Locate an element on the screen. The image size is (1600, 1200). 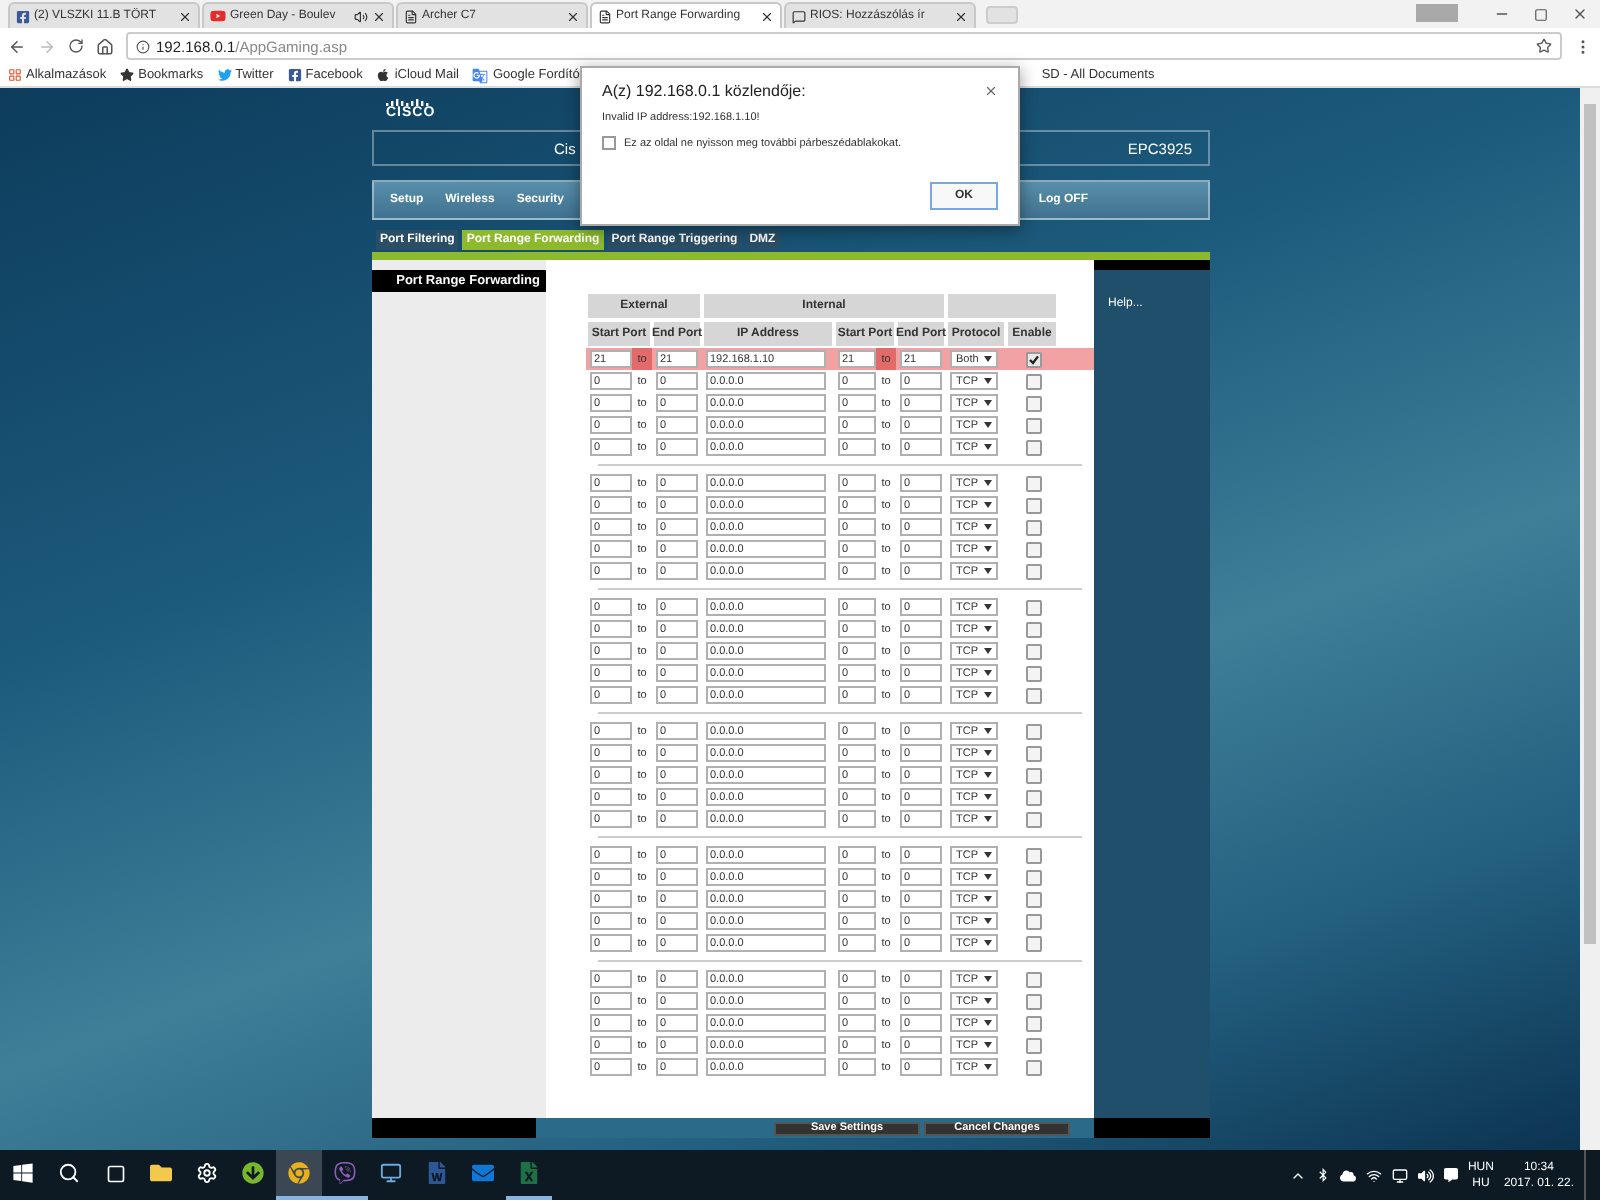
computer-icon is located at coordinates (391, 1173).